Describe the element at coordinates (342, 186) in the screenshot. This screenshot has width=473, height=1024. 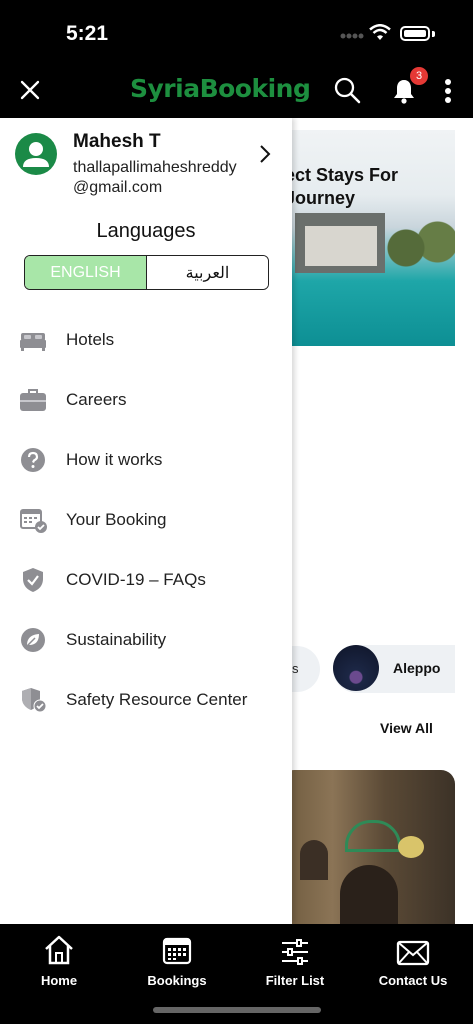
I see `hero-title: ect Stays For Journey` at that location.